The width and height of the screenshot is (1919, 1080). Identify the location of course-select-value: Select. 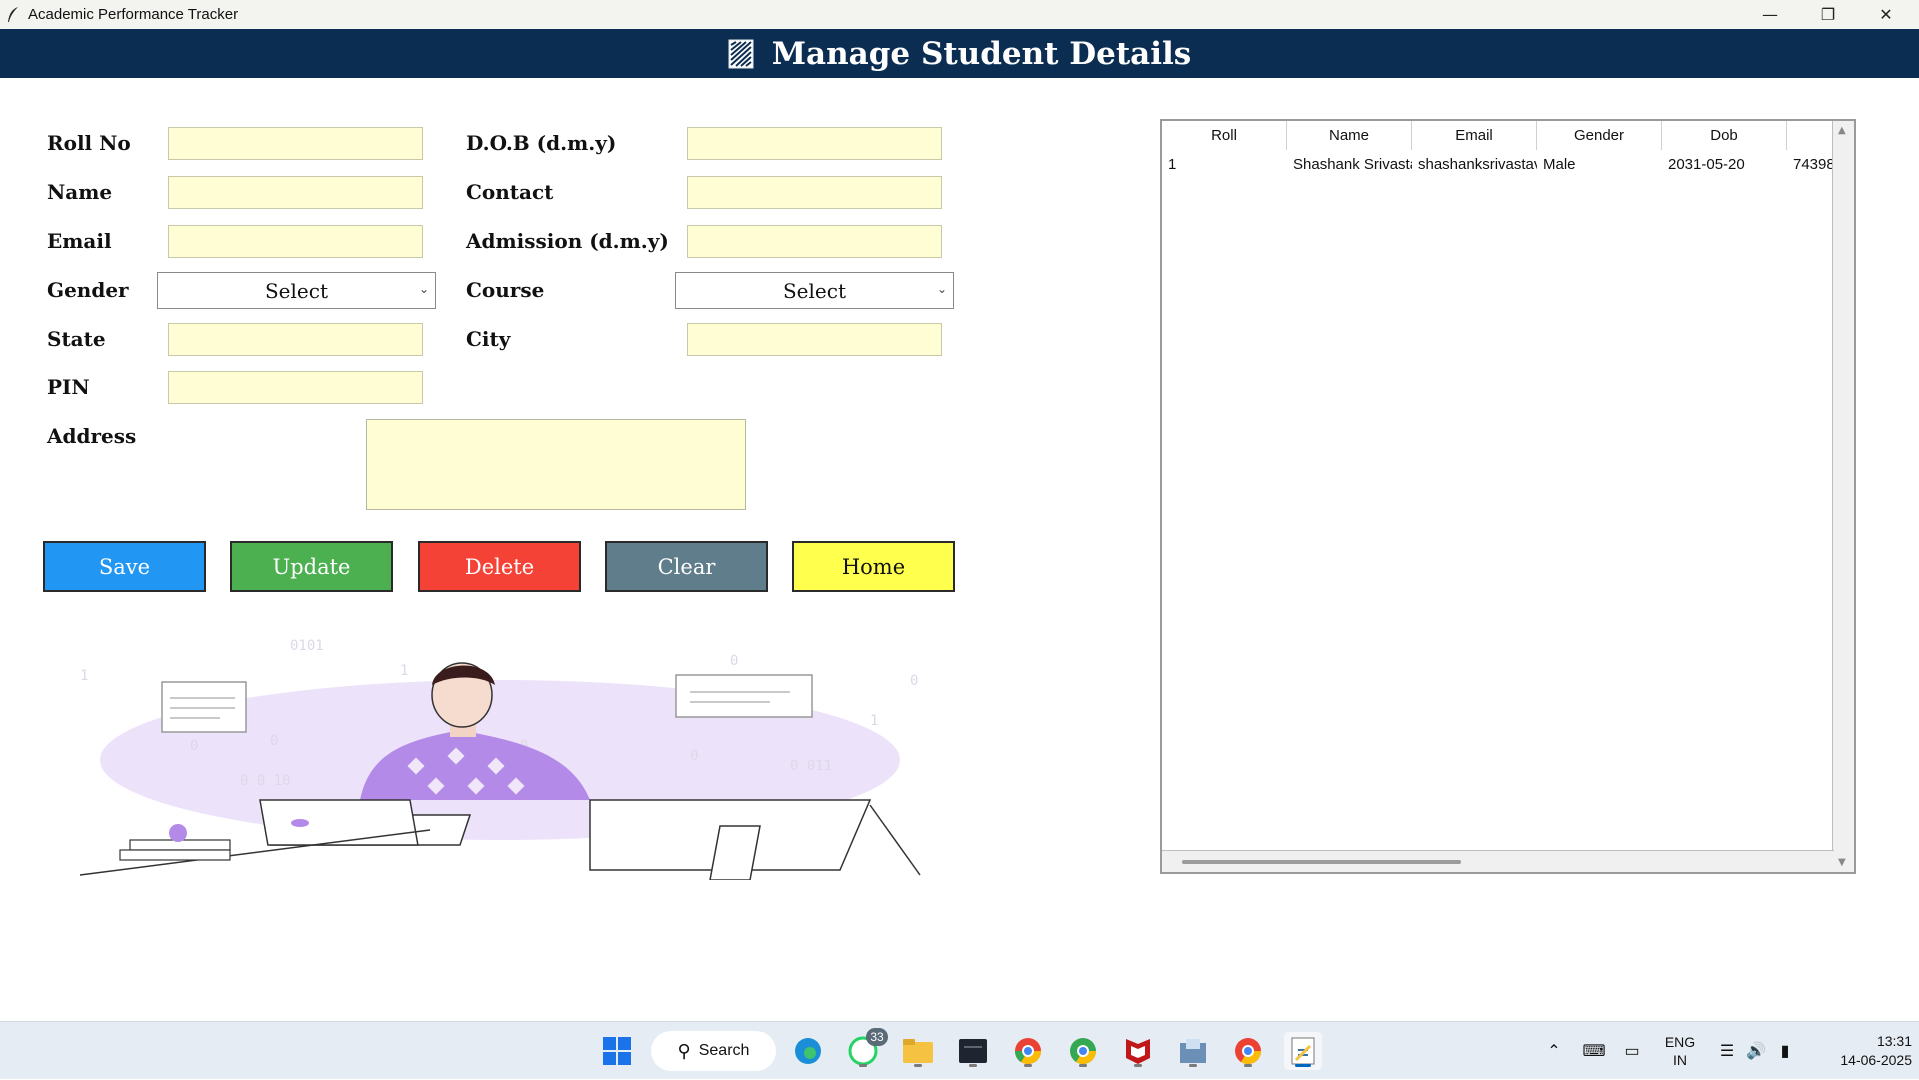
(814, 290).